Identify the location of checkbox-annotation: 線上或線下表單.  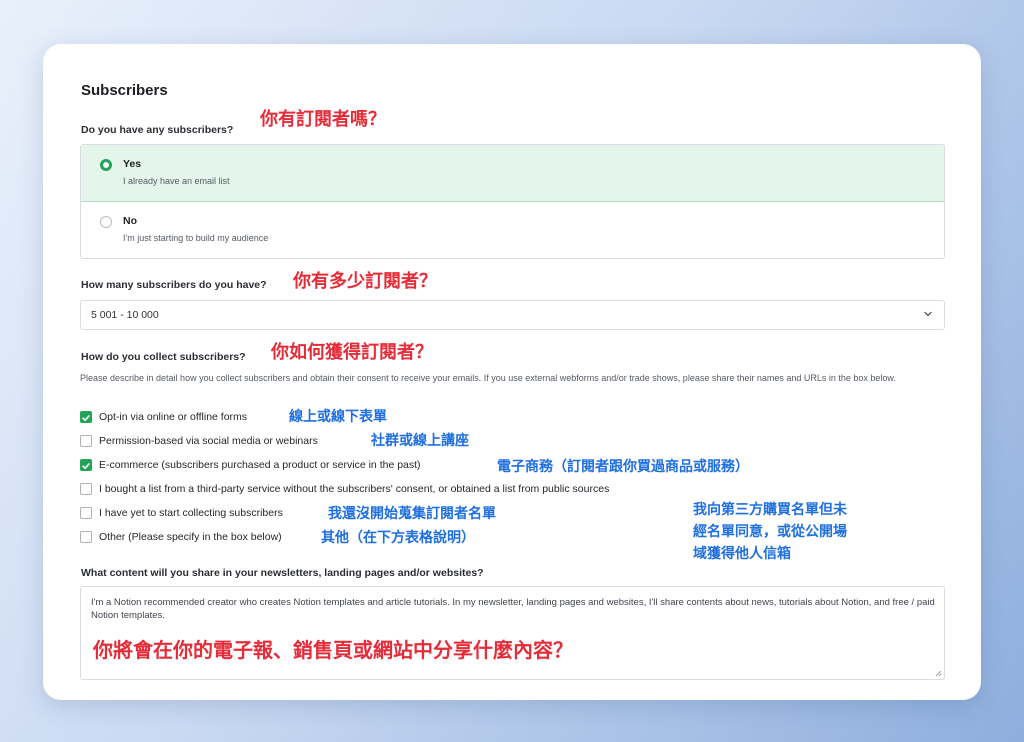
(338, 417).